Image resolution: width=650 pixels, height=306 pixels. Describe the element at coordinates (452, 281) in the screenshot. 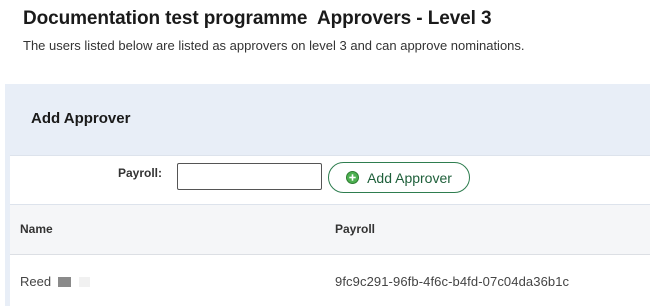

I see `approver-payroll: 9fc9c291-96fb-4f6c-b4fd-07c04da36b1c` at that location.